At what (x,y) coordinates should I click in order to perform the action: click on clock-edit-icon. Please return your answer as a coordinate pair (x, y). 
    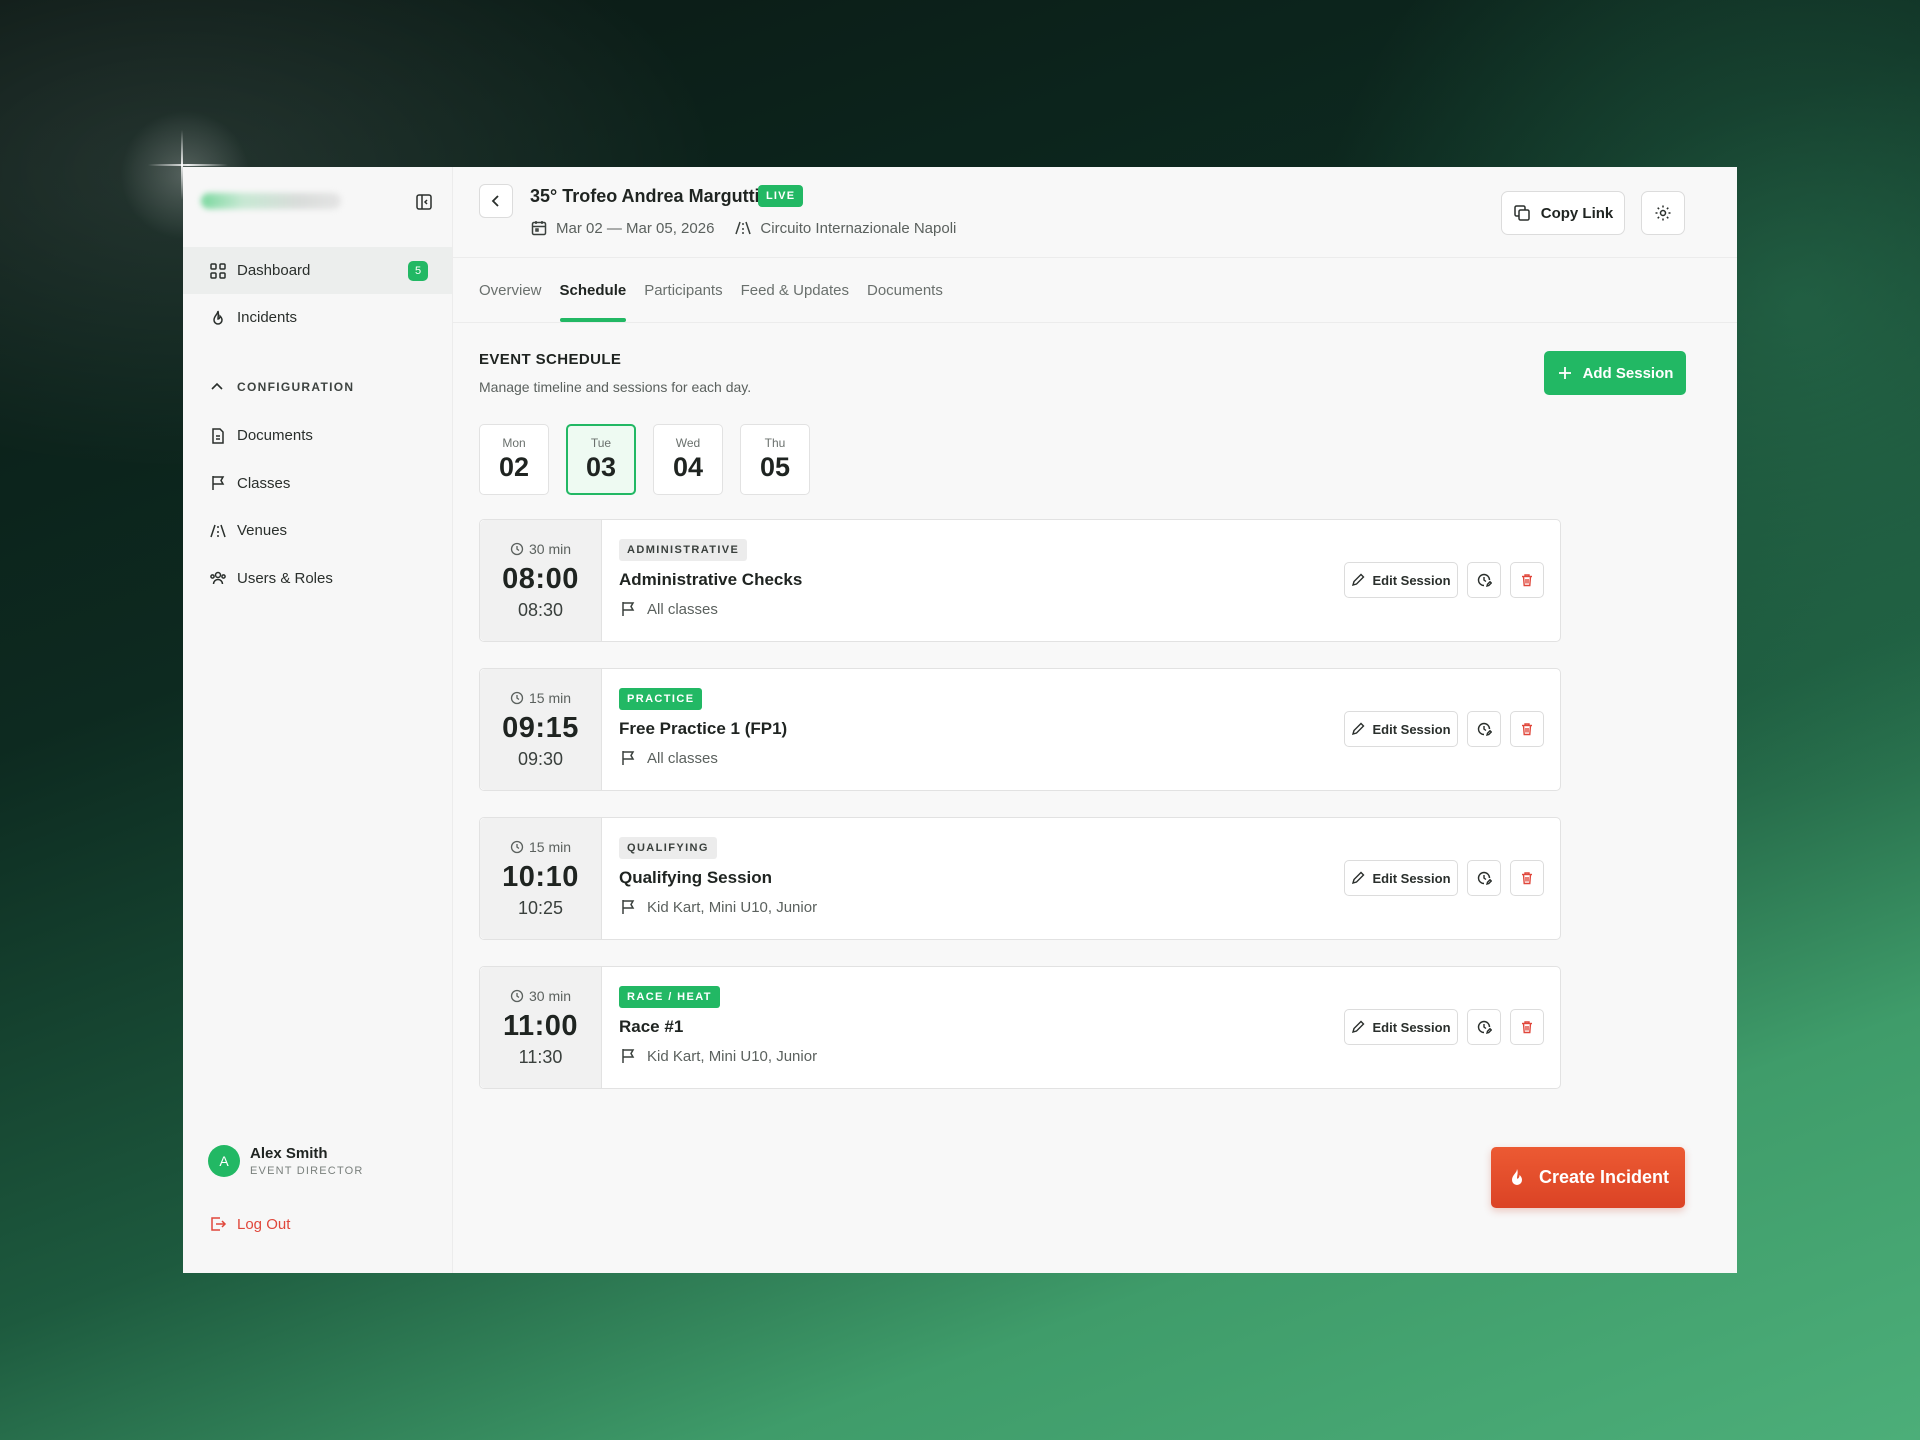
    Looking at the image, I should click on (1484, 729).